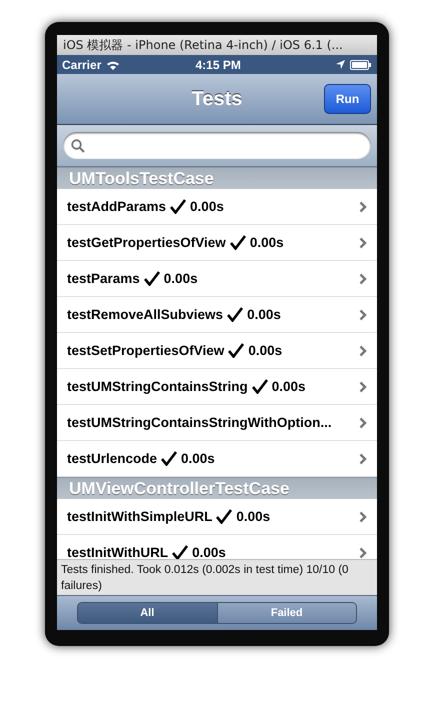 The width and height of the screenshot is (434, 704). Describe the element at coordinates (139, 516) in the screenshot. I see `test-name: testInitWithSimpleURL` at that location.